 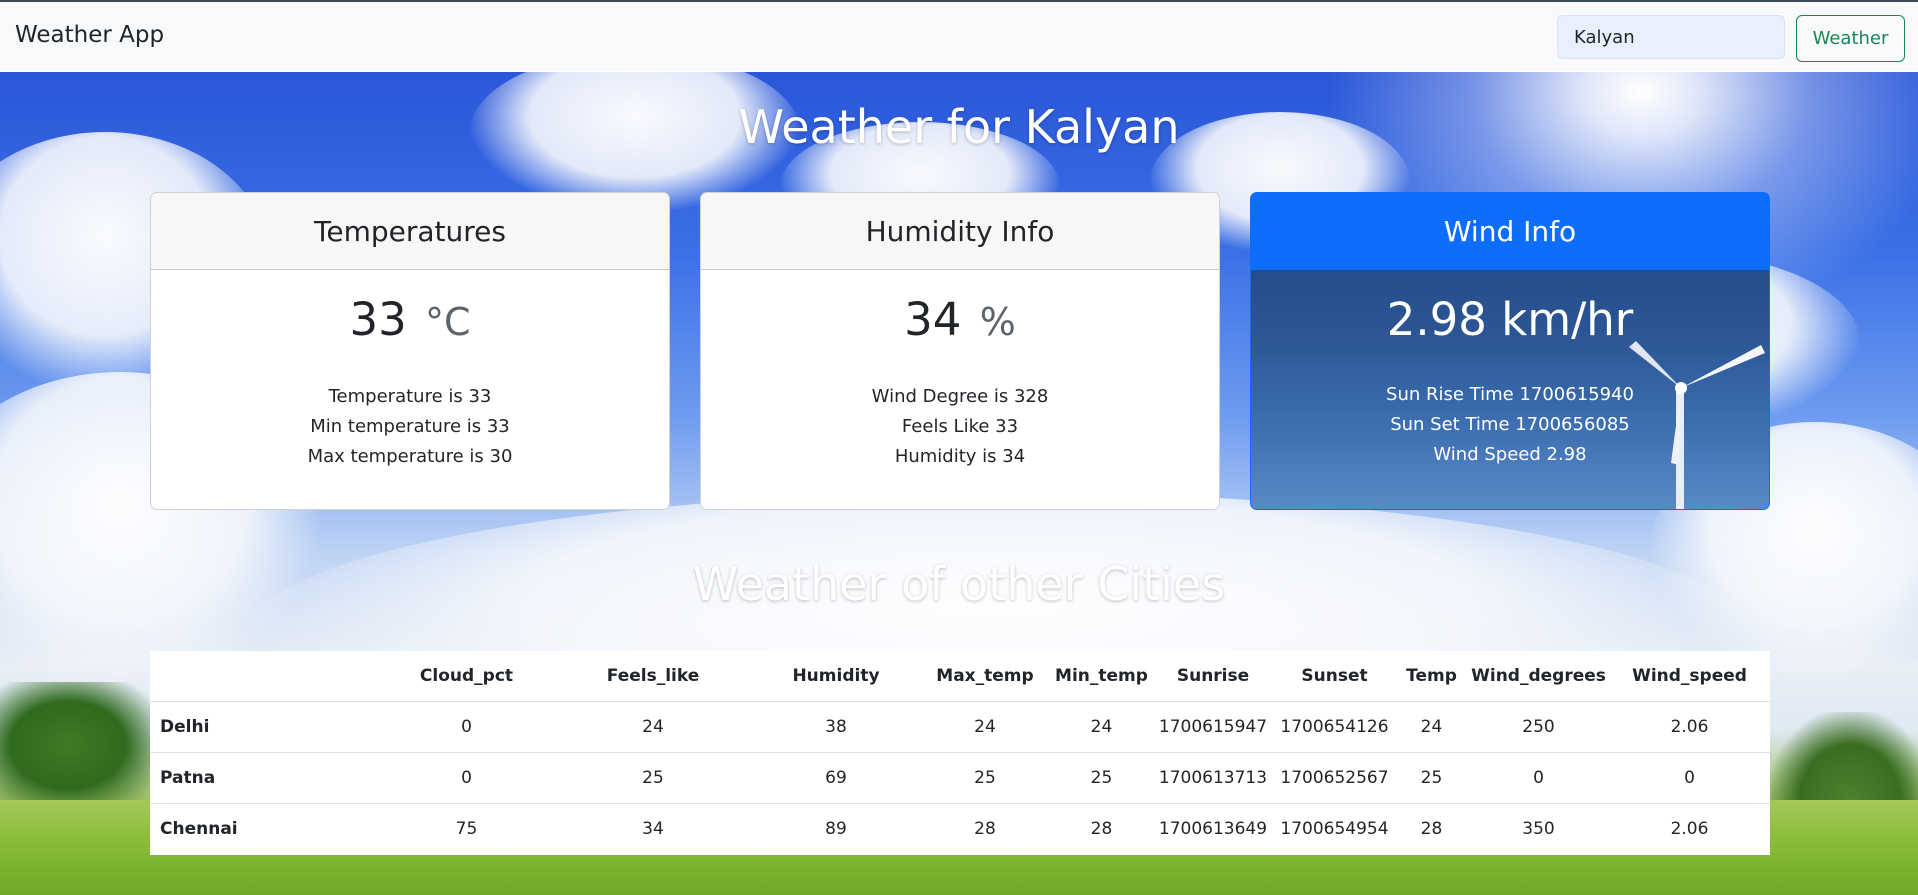 What do you see at coordinates (1510, 454) in the screenshot?
I see `wind-speed-line: Wind Speed 2.98` at bounding box center [1510, 454].